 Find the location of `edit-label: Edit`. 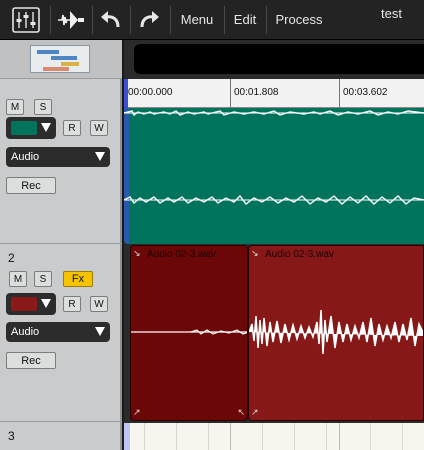

edit-label: Edit is located at coordinates (245, 19).